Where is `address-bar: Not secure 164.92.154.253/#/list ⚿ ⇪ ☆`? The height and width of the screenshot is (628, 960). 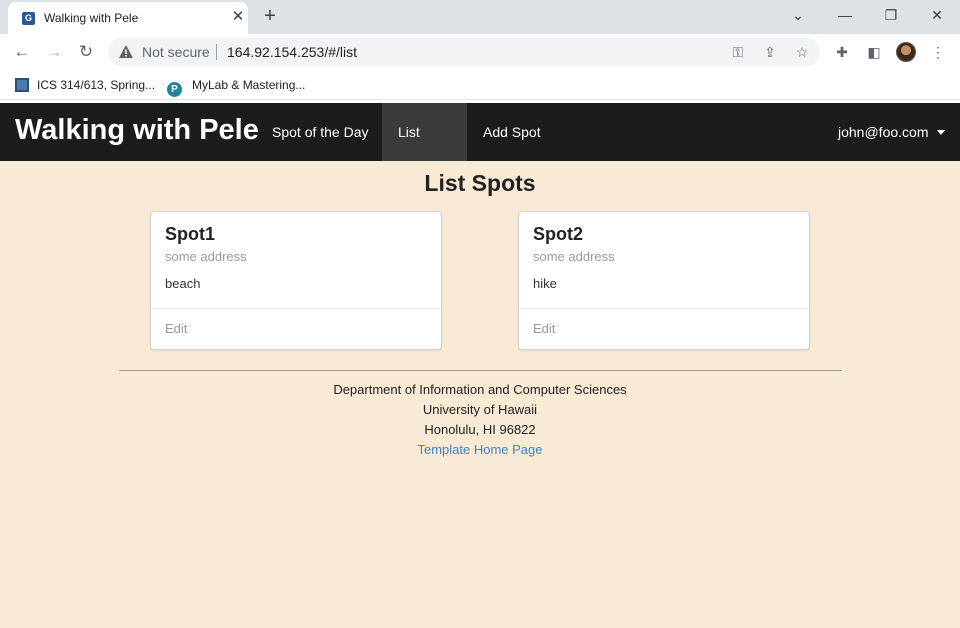 address-bar: Not secure 164.92.154.253/#/list ⚿ ⇪ ☆ is located at coordinates (464, 52).